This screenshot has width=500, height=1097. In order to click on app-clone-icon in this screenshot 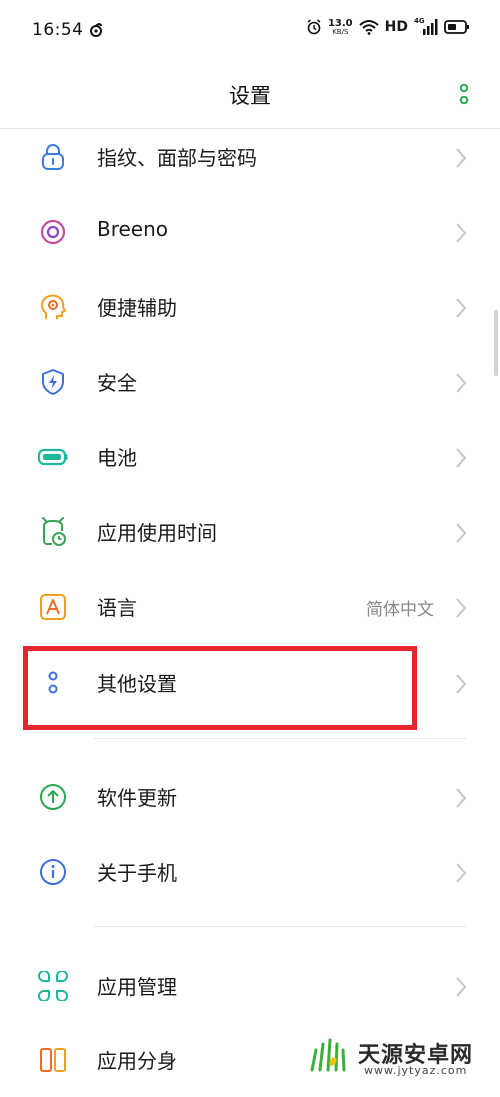, I will do `click(53, 1060)`.